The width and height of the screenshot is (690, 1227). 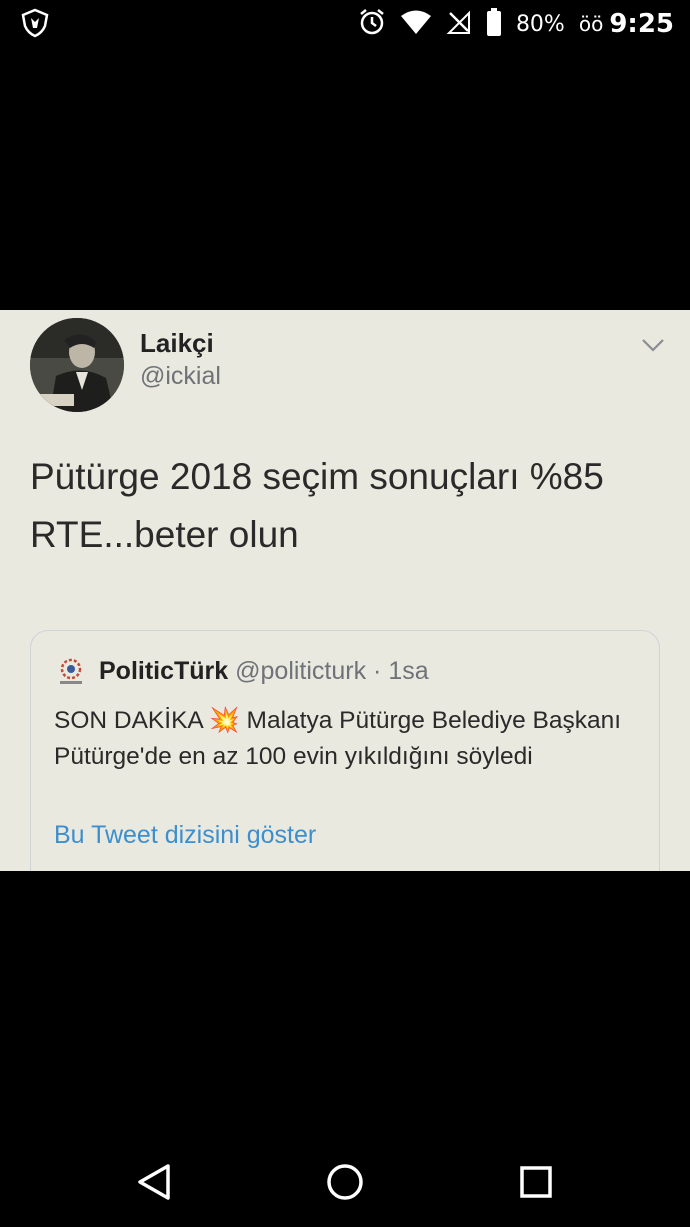 What do you see at coordinates (154, 1182) in the screenshot?
I see `back-icon` at bounding box center [154, 1182].